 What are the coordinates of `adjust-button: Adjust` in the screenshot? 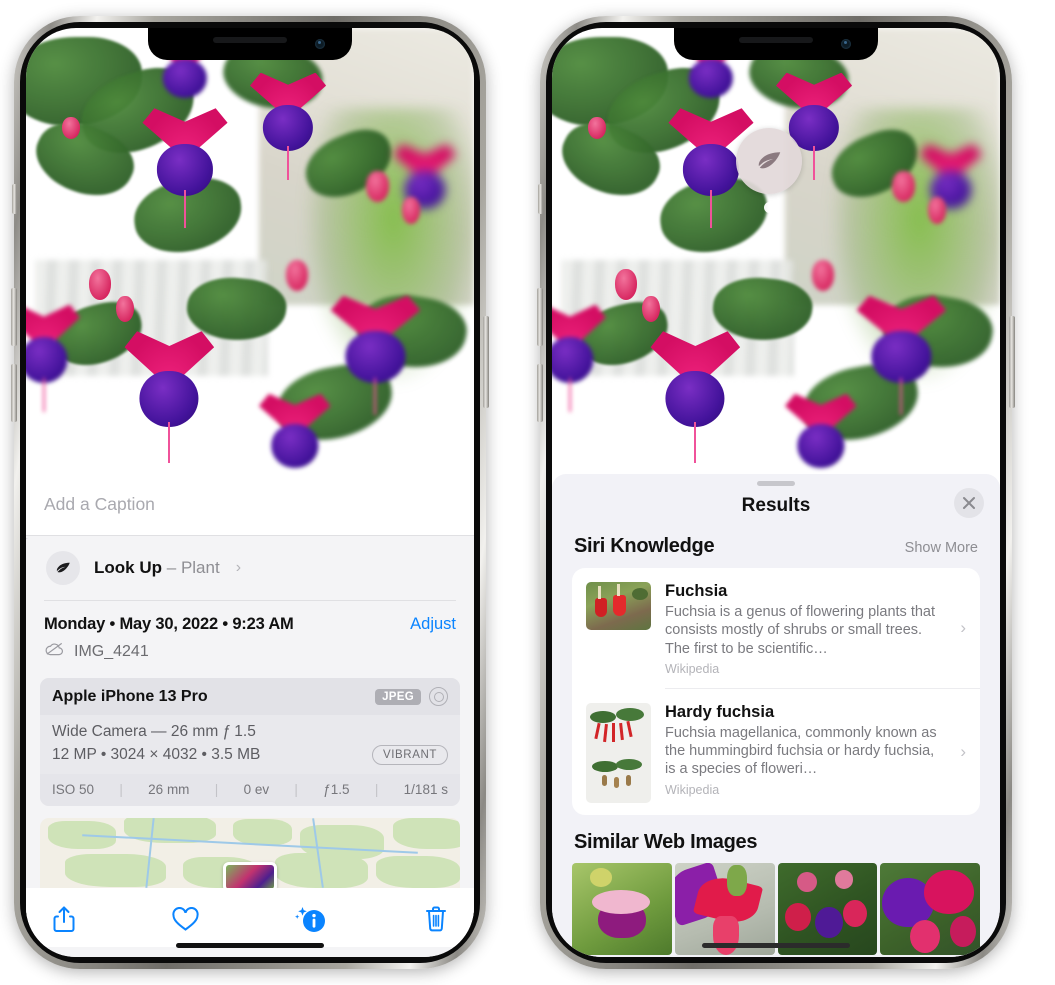 It's located at (433, 624).